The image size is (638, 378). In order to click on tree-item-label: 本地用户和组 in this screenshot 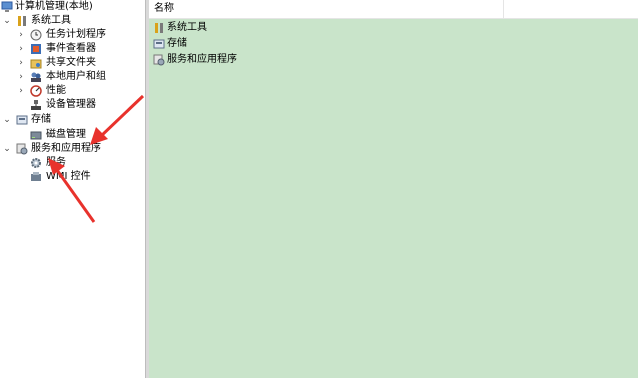, I will do `click(76, 76)`.